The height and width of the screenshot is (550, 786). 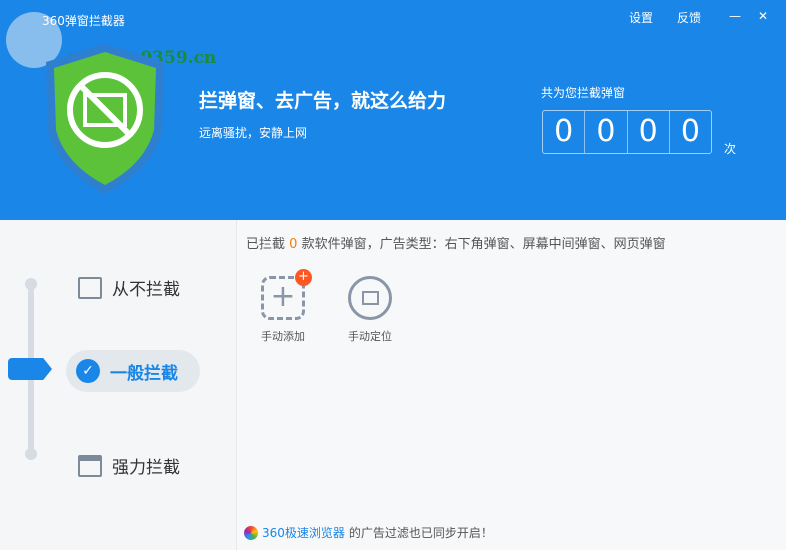 What do you see at coordinates (735, 16) in the screenshot?
I see `minimize-button: —` at bounding box center [735, 16].